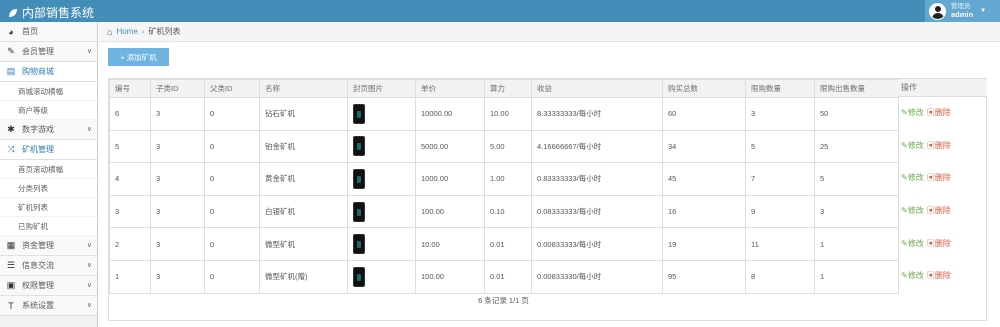  Describe the element at coordinates (48, 130) in the screenshot. I see `sidebar-item: ✱ 数字游戏 ∨` at that location.